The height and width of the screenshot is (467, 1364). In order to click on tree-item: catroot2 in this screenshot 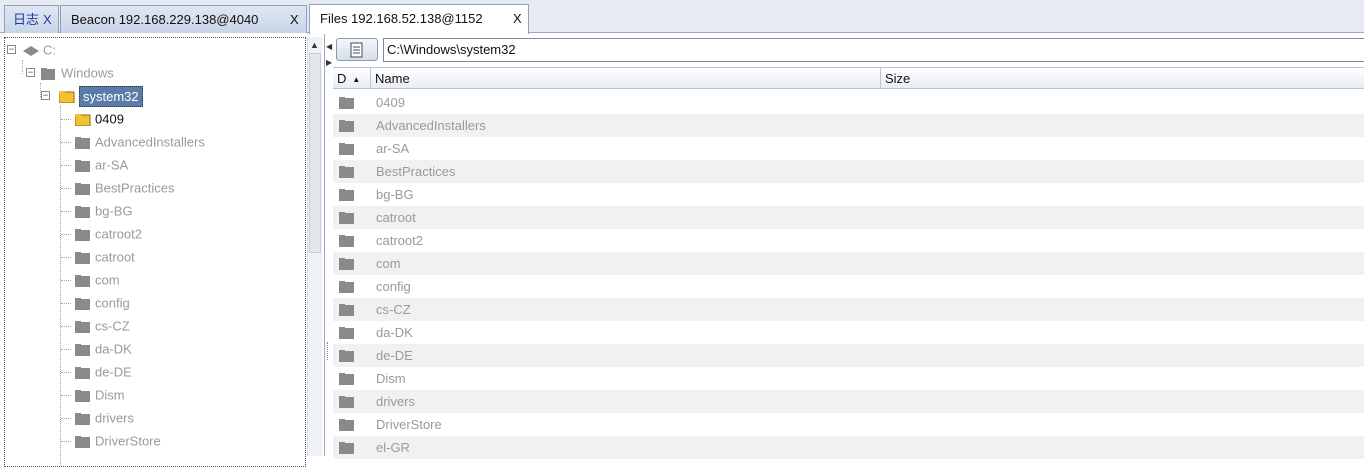, I will do `click(108, 234)`.